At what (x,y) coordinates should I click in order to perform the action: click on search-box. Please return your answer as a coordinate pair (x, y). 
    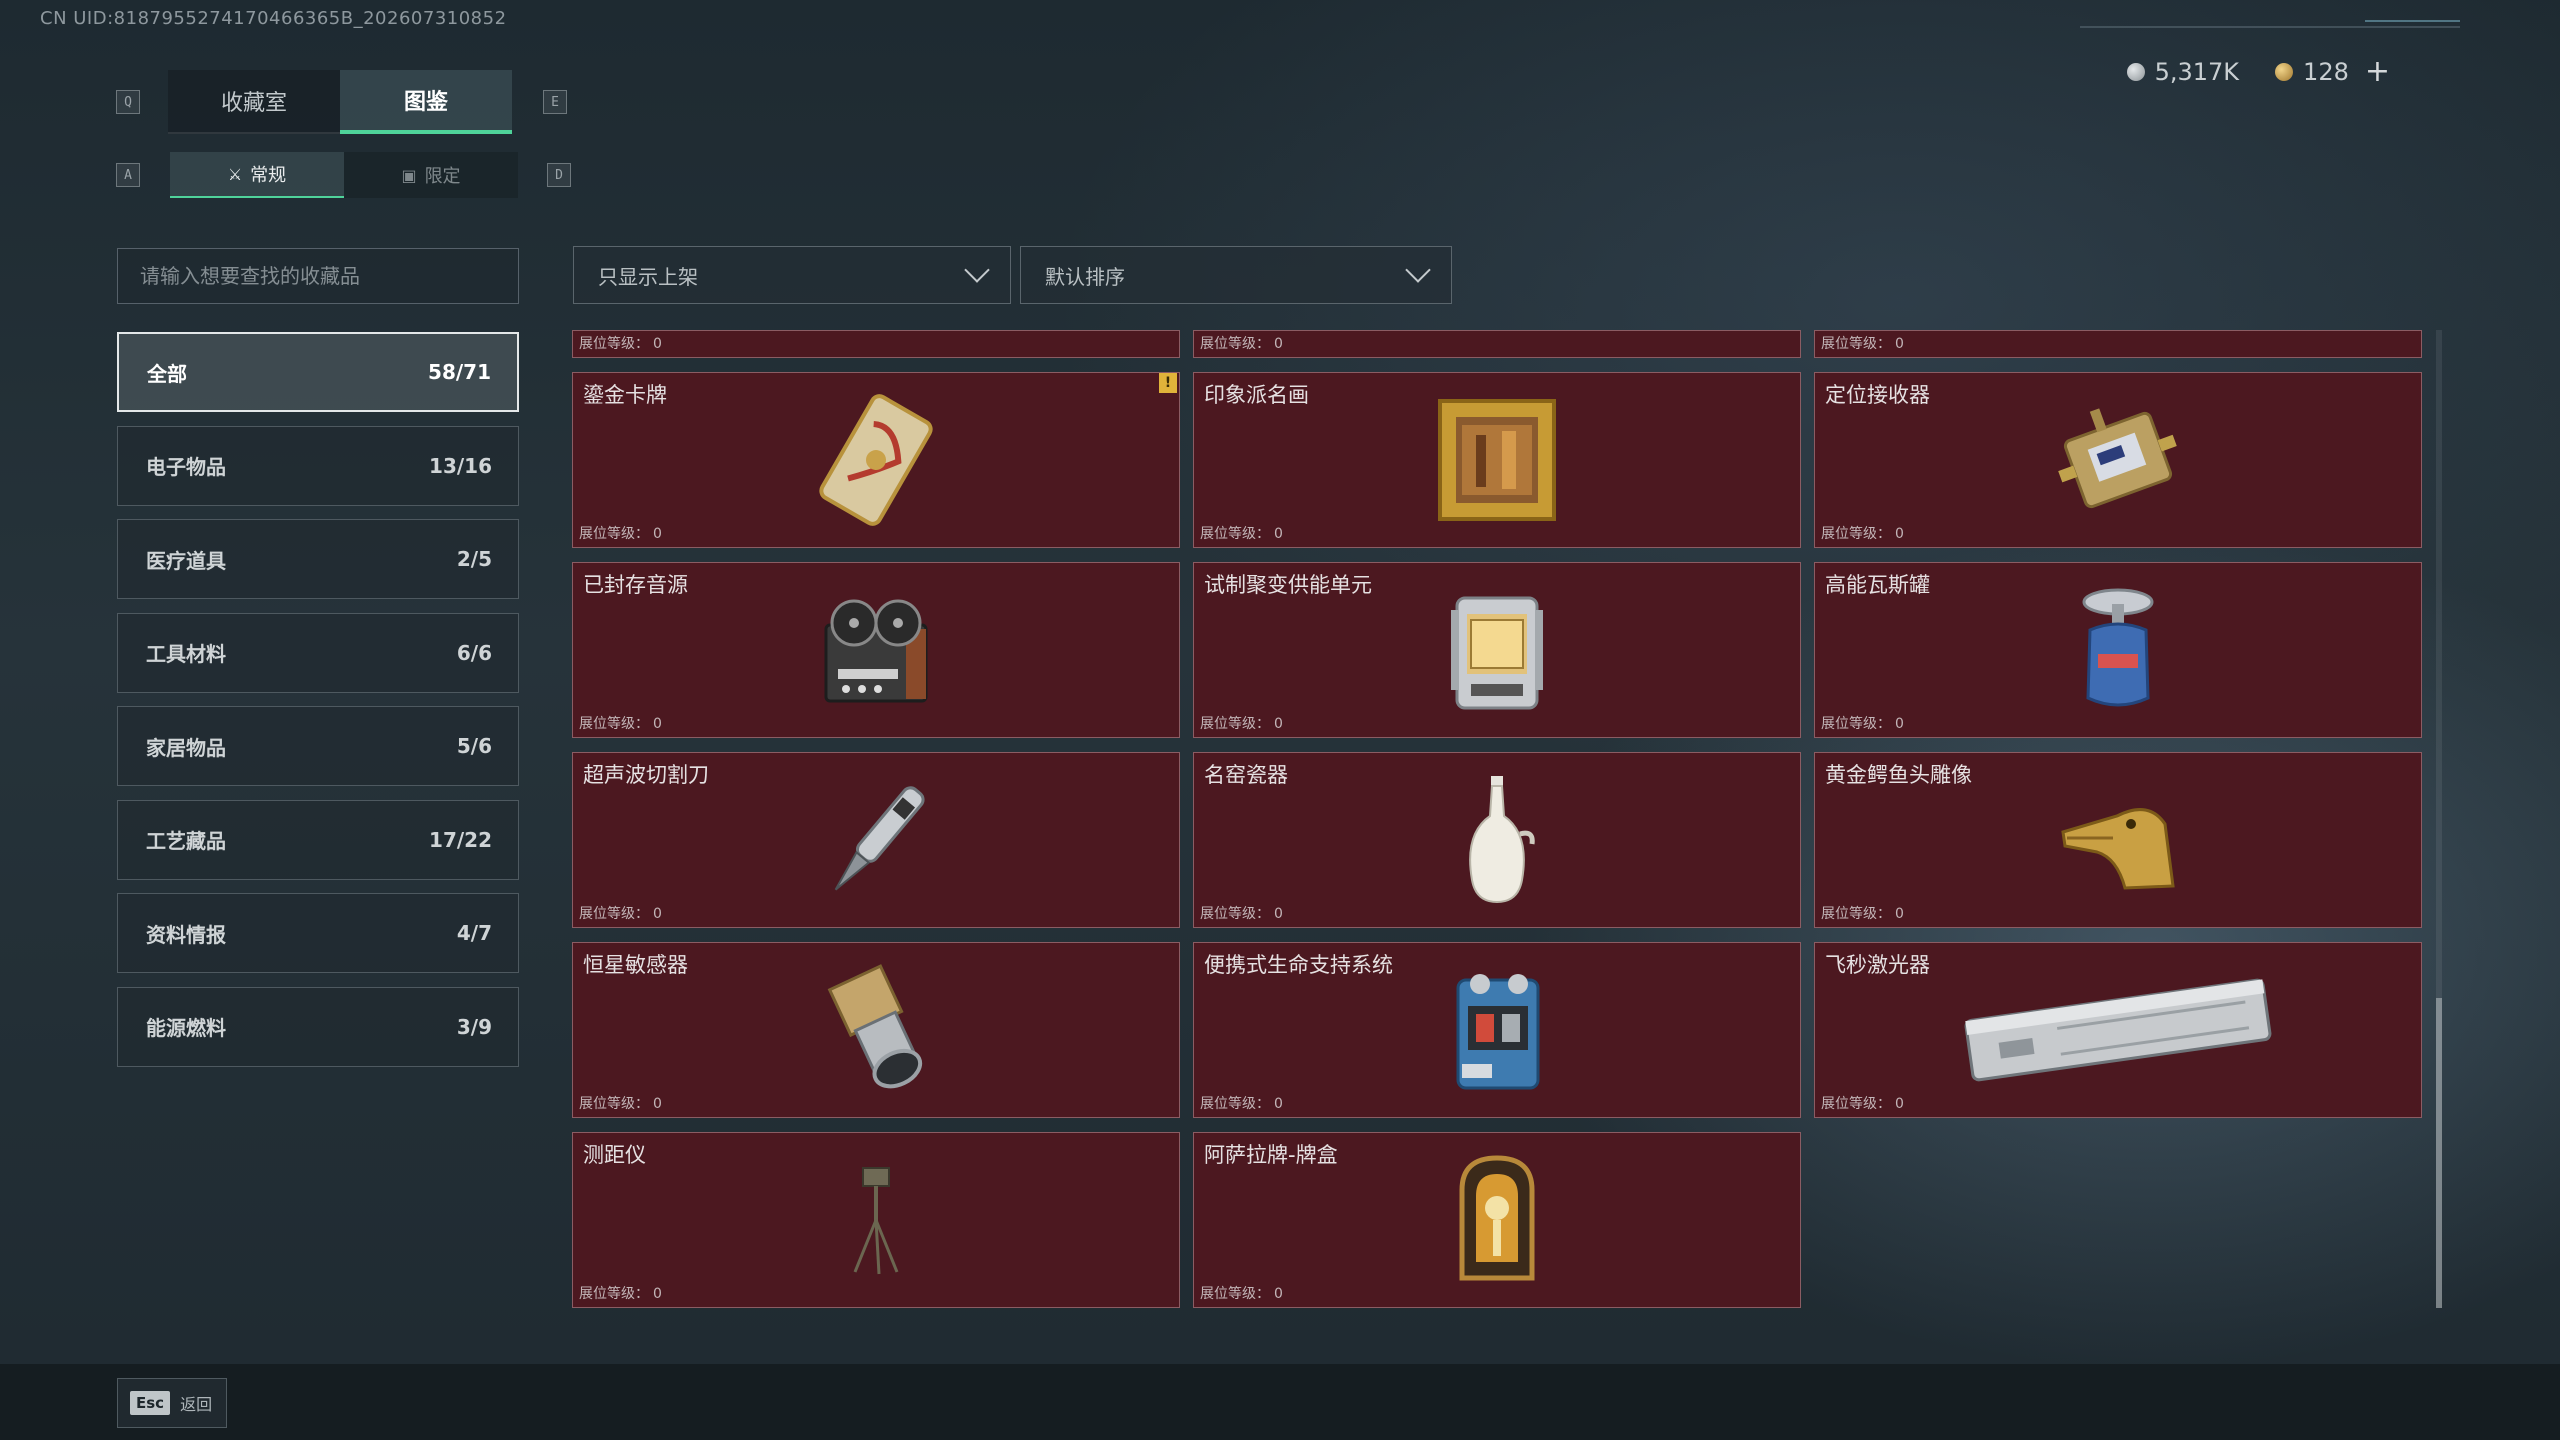
    Looking at the image, I should click on (318, 276).